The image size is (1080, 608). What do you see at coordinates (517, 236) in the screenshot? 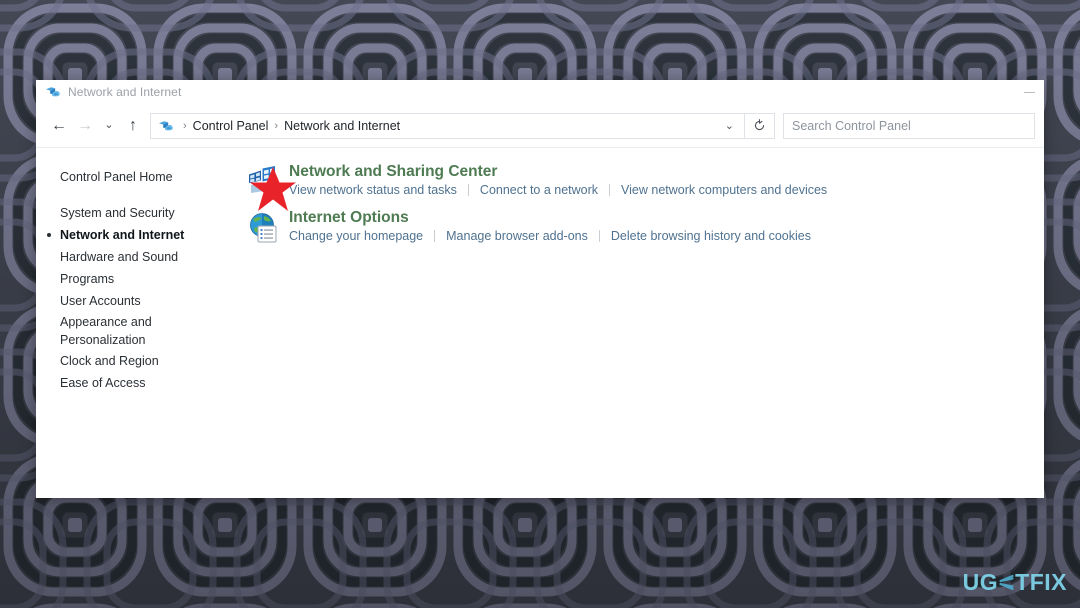
I see `link-manage-browser-add-ons: Manage browser add-ons` at bounding box center [517, 236].